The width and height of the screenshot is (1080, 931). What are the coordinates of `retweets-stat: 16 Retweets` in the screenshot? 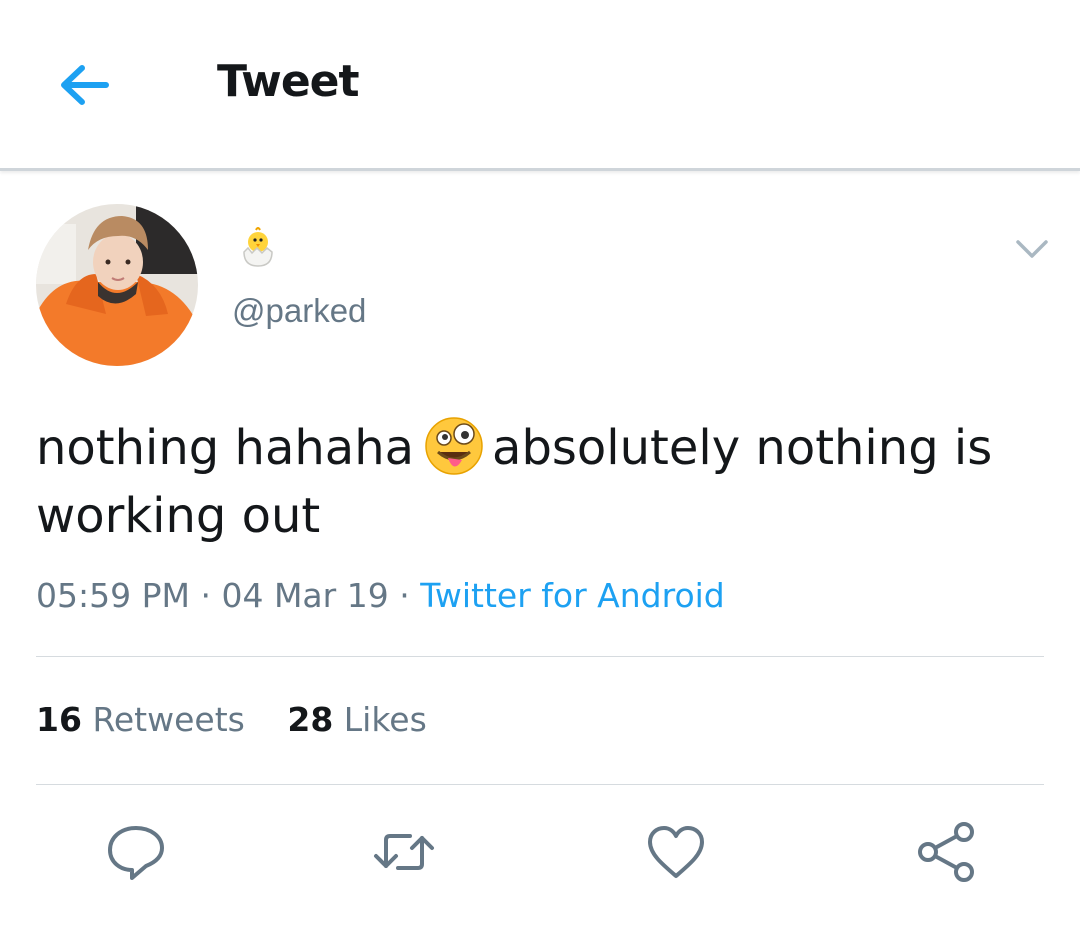 It's located at (140, 719).